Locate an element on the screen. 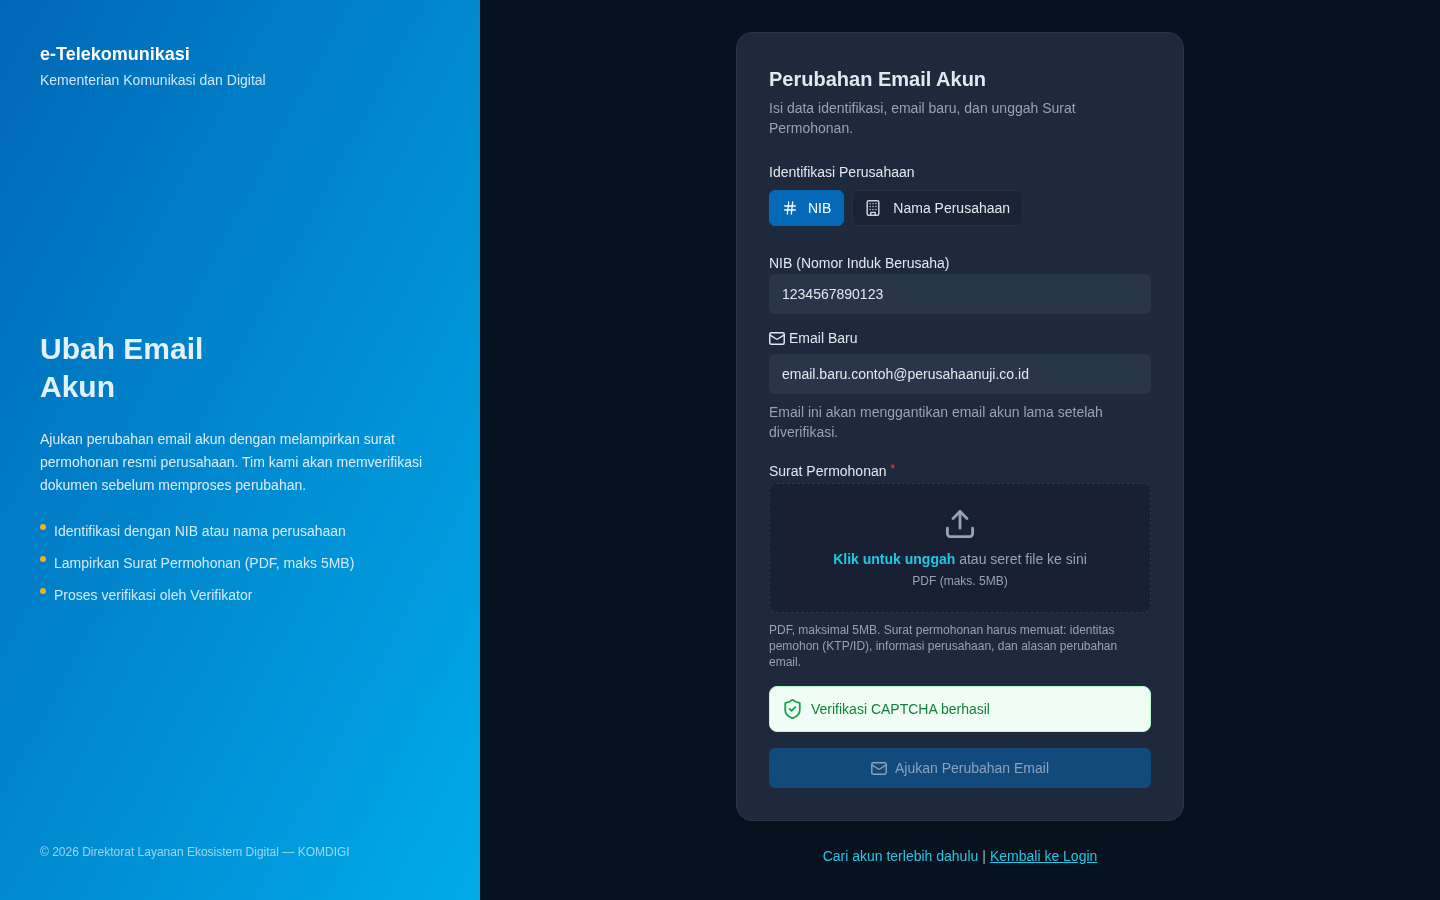 The height and width of the screenshot is (900, 1440). upload-help: PDF, maksimal 5MB. Surat permohonan harus memuat: identitas pemohon (KTP/ID), informasi perusahaan, dan alasan perubahan email. is located at coordinates (944, 646).